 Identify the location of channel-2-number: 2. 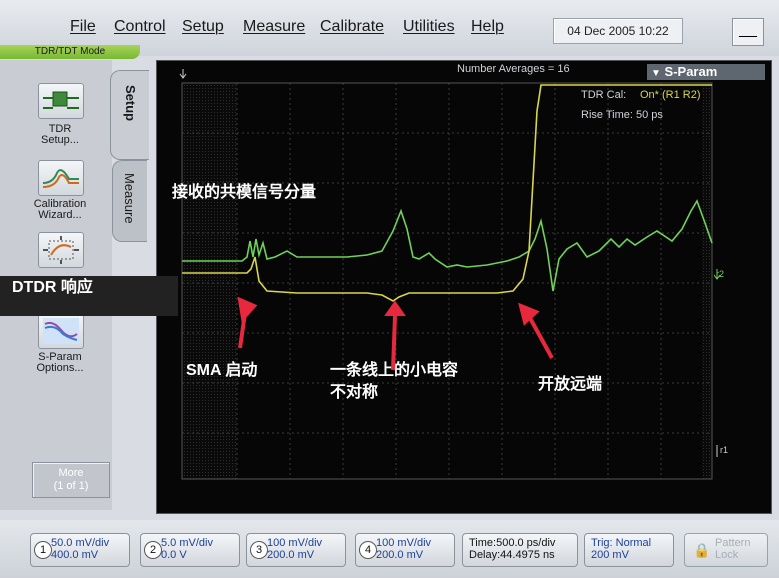
(153, 550).